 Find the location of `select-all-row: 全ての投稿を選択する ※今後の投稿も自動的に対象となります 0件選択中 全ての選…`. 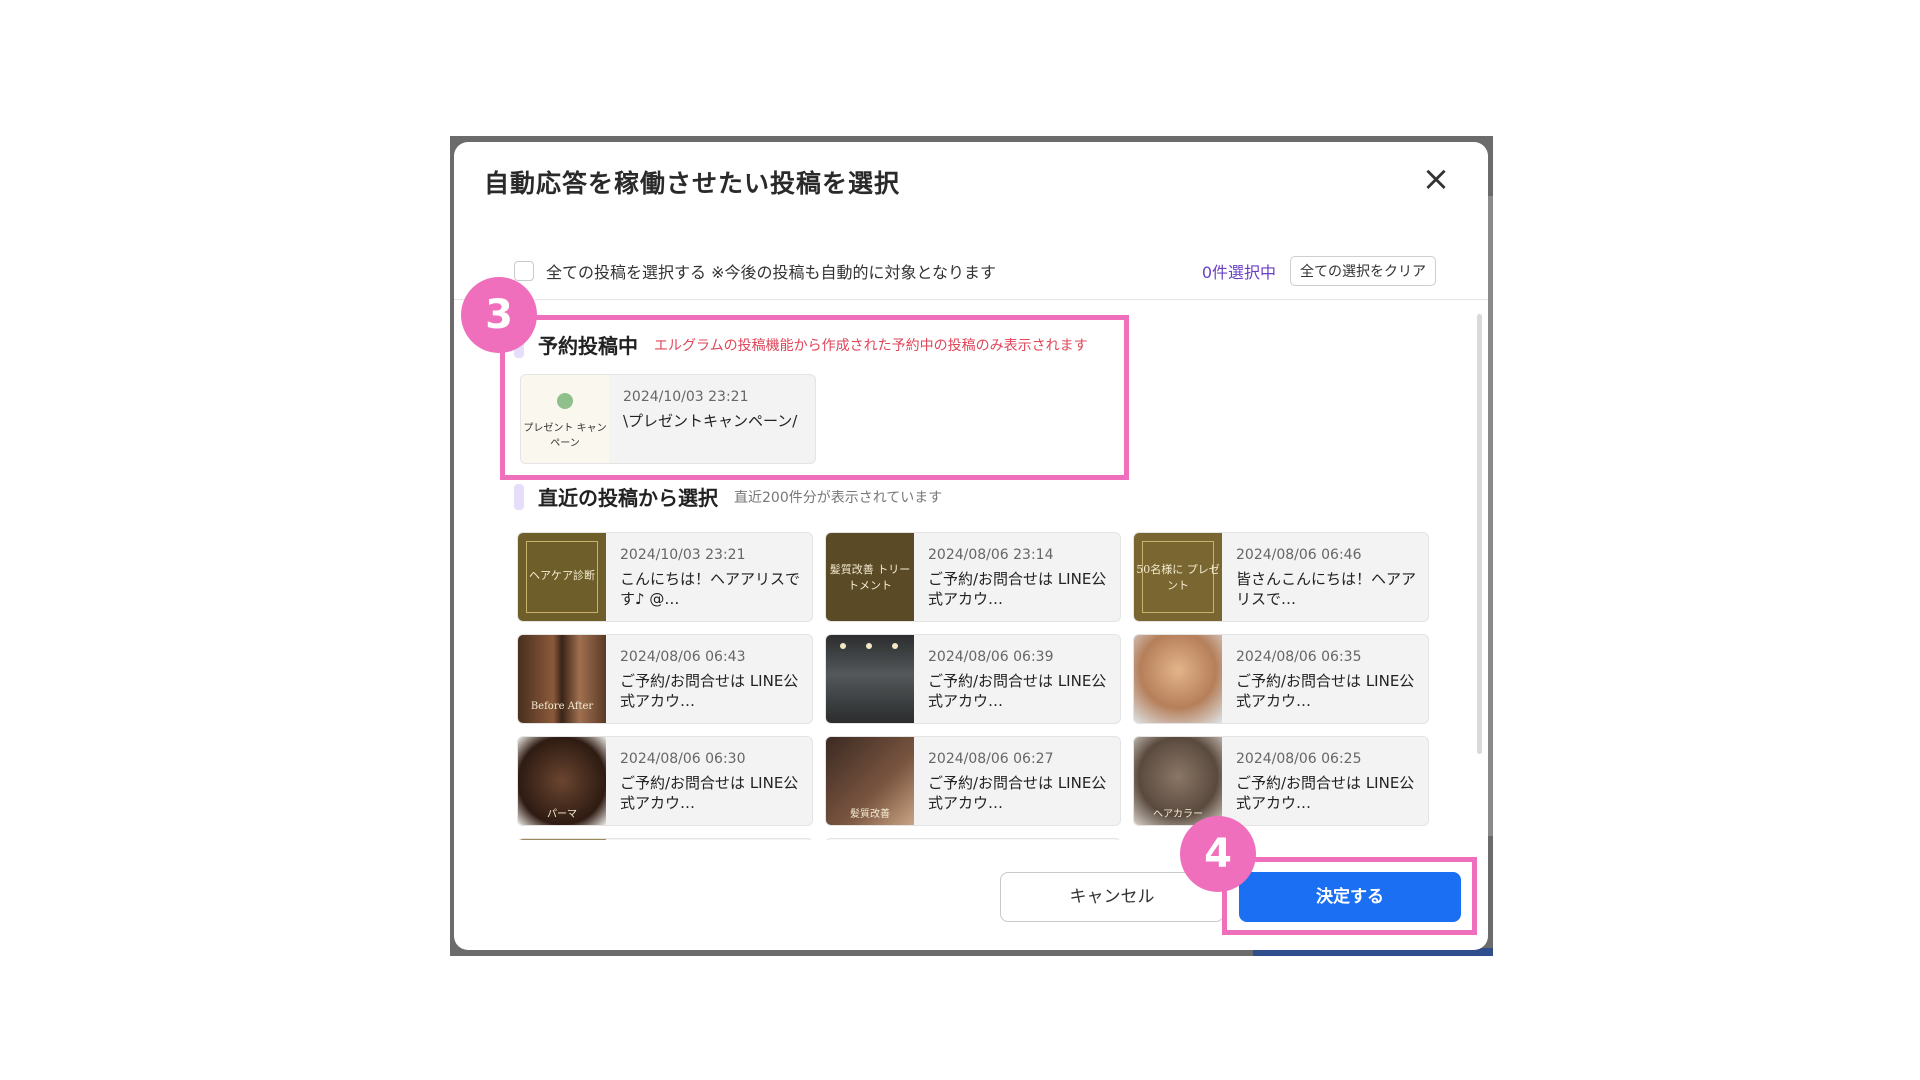

select-all-row: 全ての投稿を選択する ※今後の投稿も自動的に対象となります 0件選択中 全ての選… is located at coordinates (975, 271).